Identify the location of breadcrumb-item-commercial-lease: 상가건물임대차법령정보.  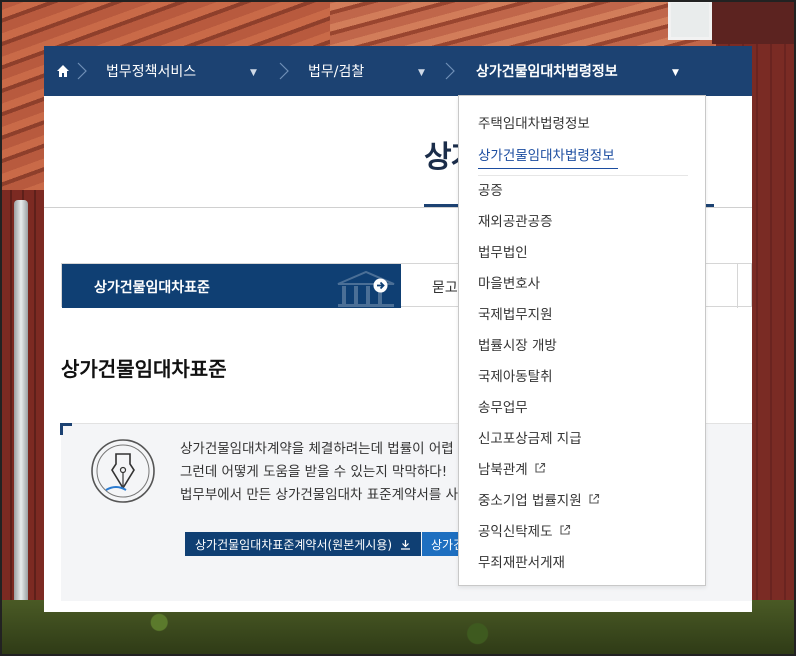
(547, 71).